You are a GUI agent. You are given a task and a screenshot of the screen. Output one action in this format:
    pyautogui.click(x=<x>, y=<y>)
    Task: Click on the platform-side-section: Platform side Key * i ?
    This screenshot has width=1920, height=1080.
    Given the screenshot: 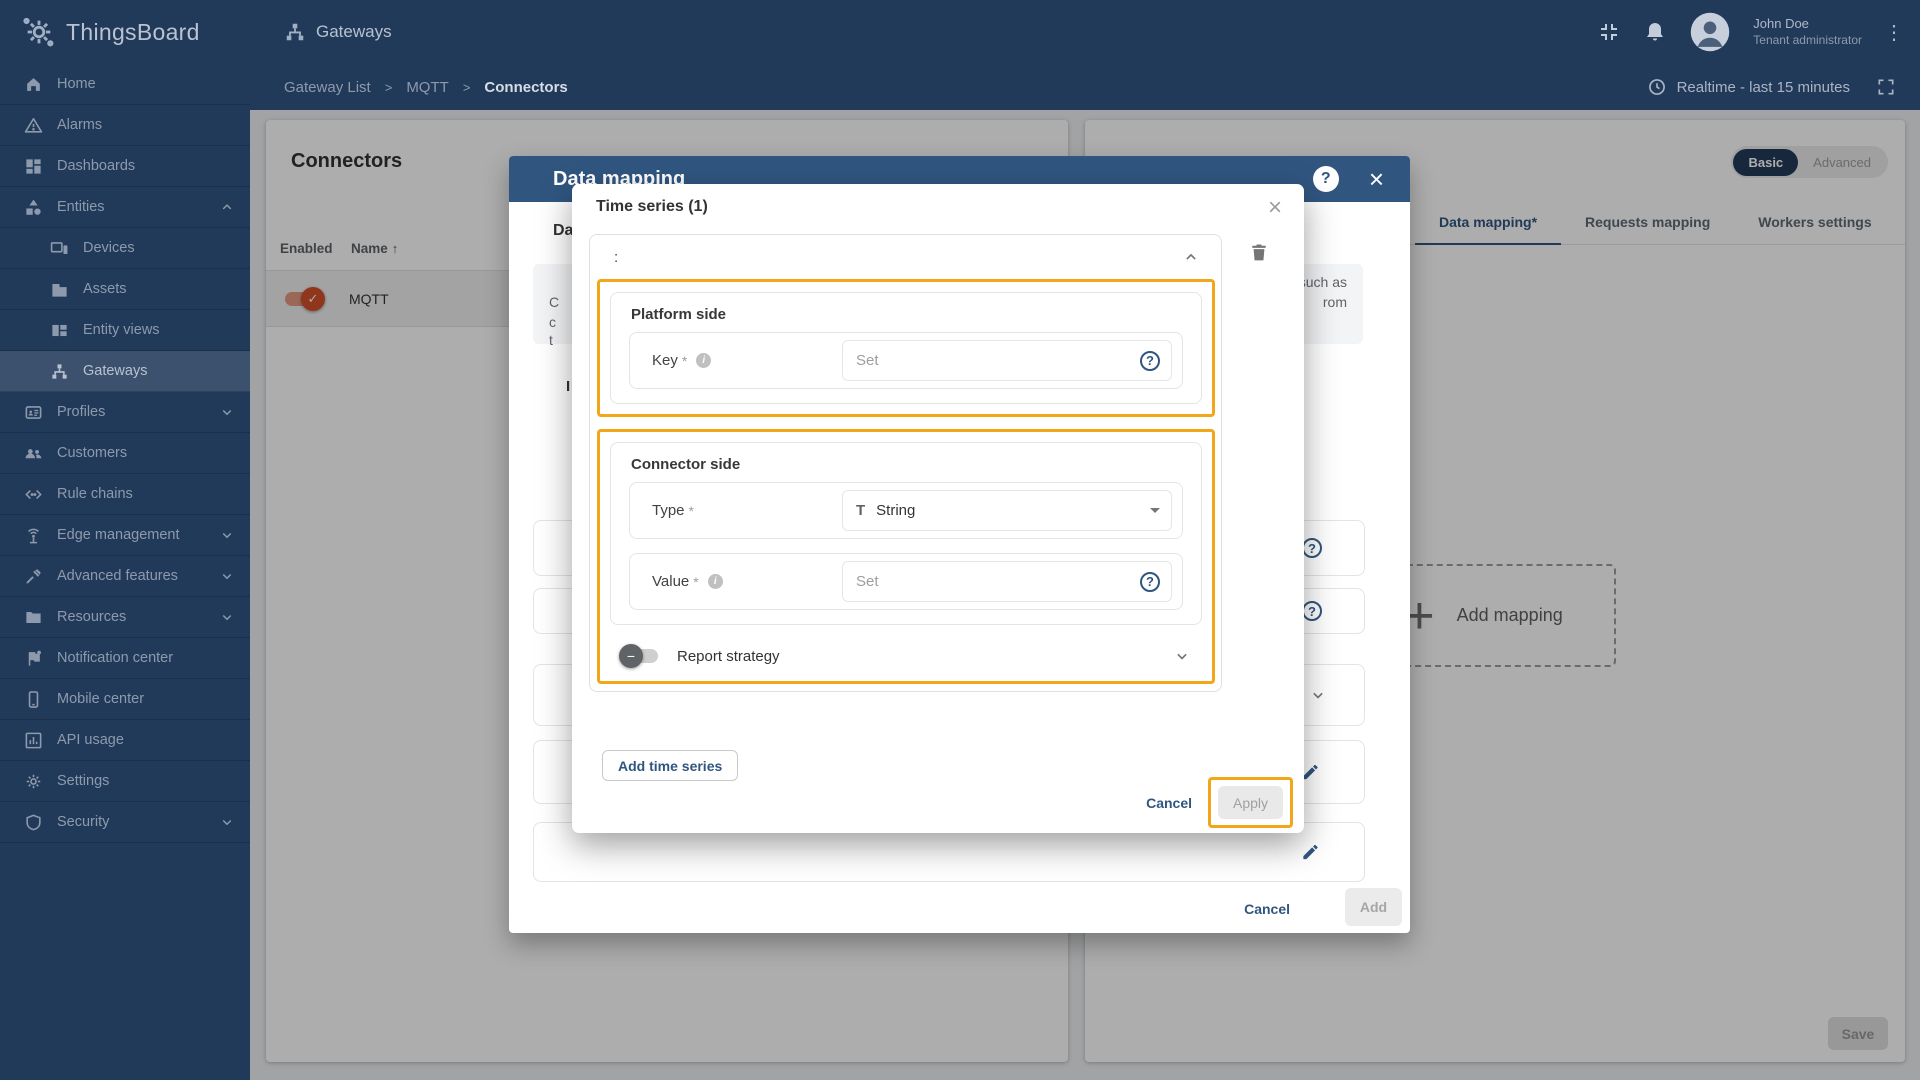 What is the action you would take?
    pyautogui.click(x=906, y=348)
    